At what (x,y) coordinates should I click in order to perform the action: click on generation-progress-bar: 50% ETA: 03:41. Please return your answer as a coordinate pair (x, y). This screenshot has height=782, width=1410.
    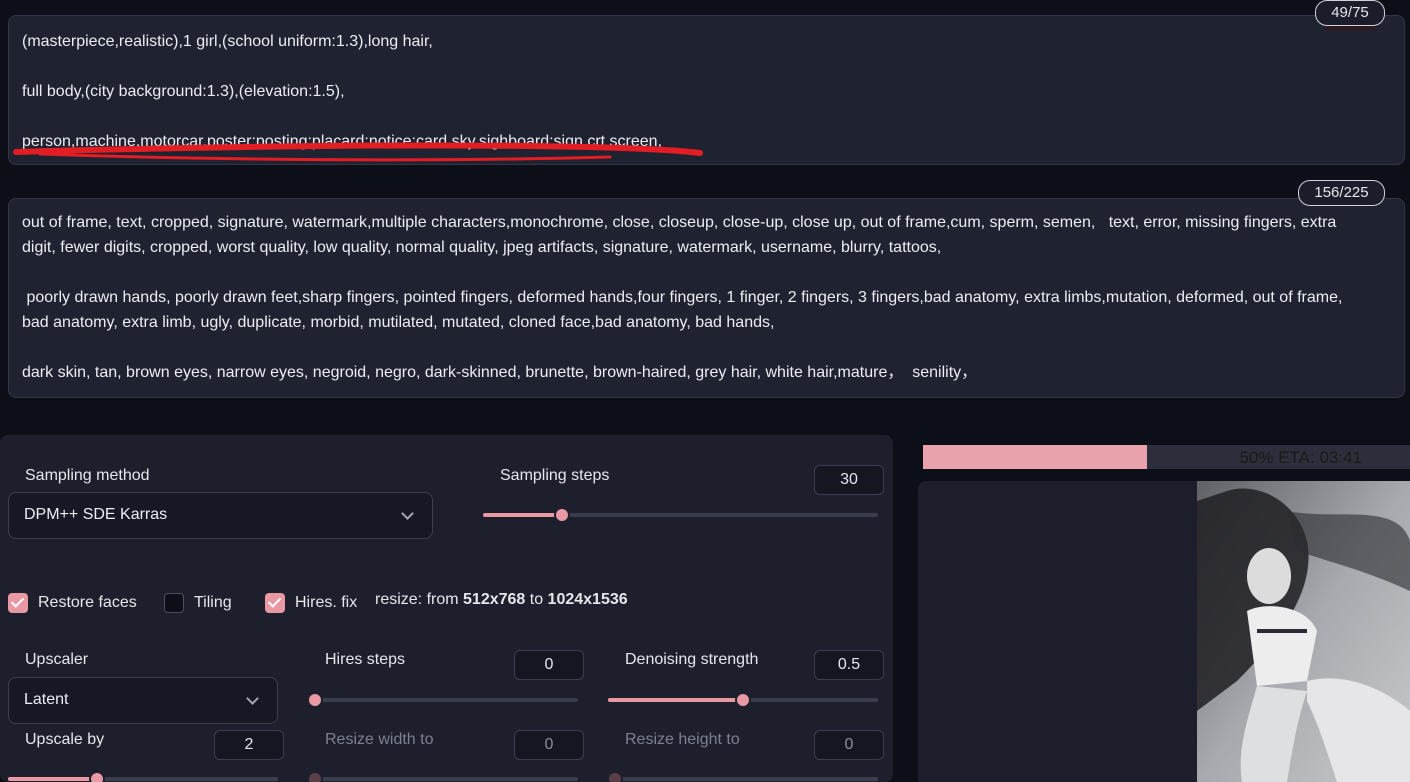
    Looking at the image, I should click on (1166, 457).